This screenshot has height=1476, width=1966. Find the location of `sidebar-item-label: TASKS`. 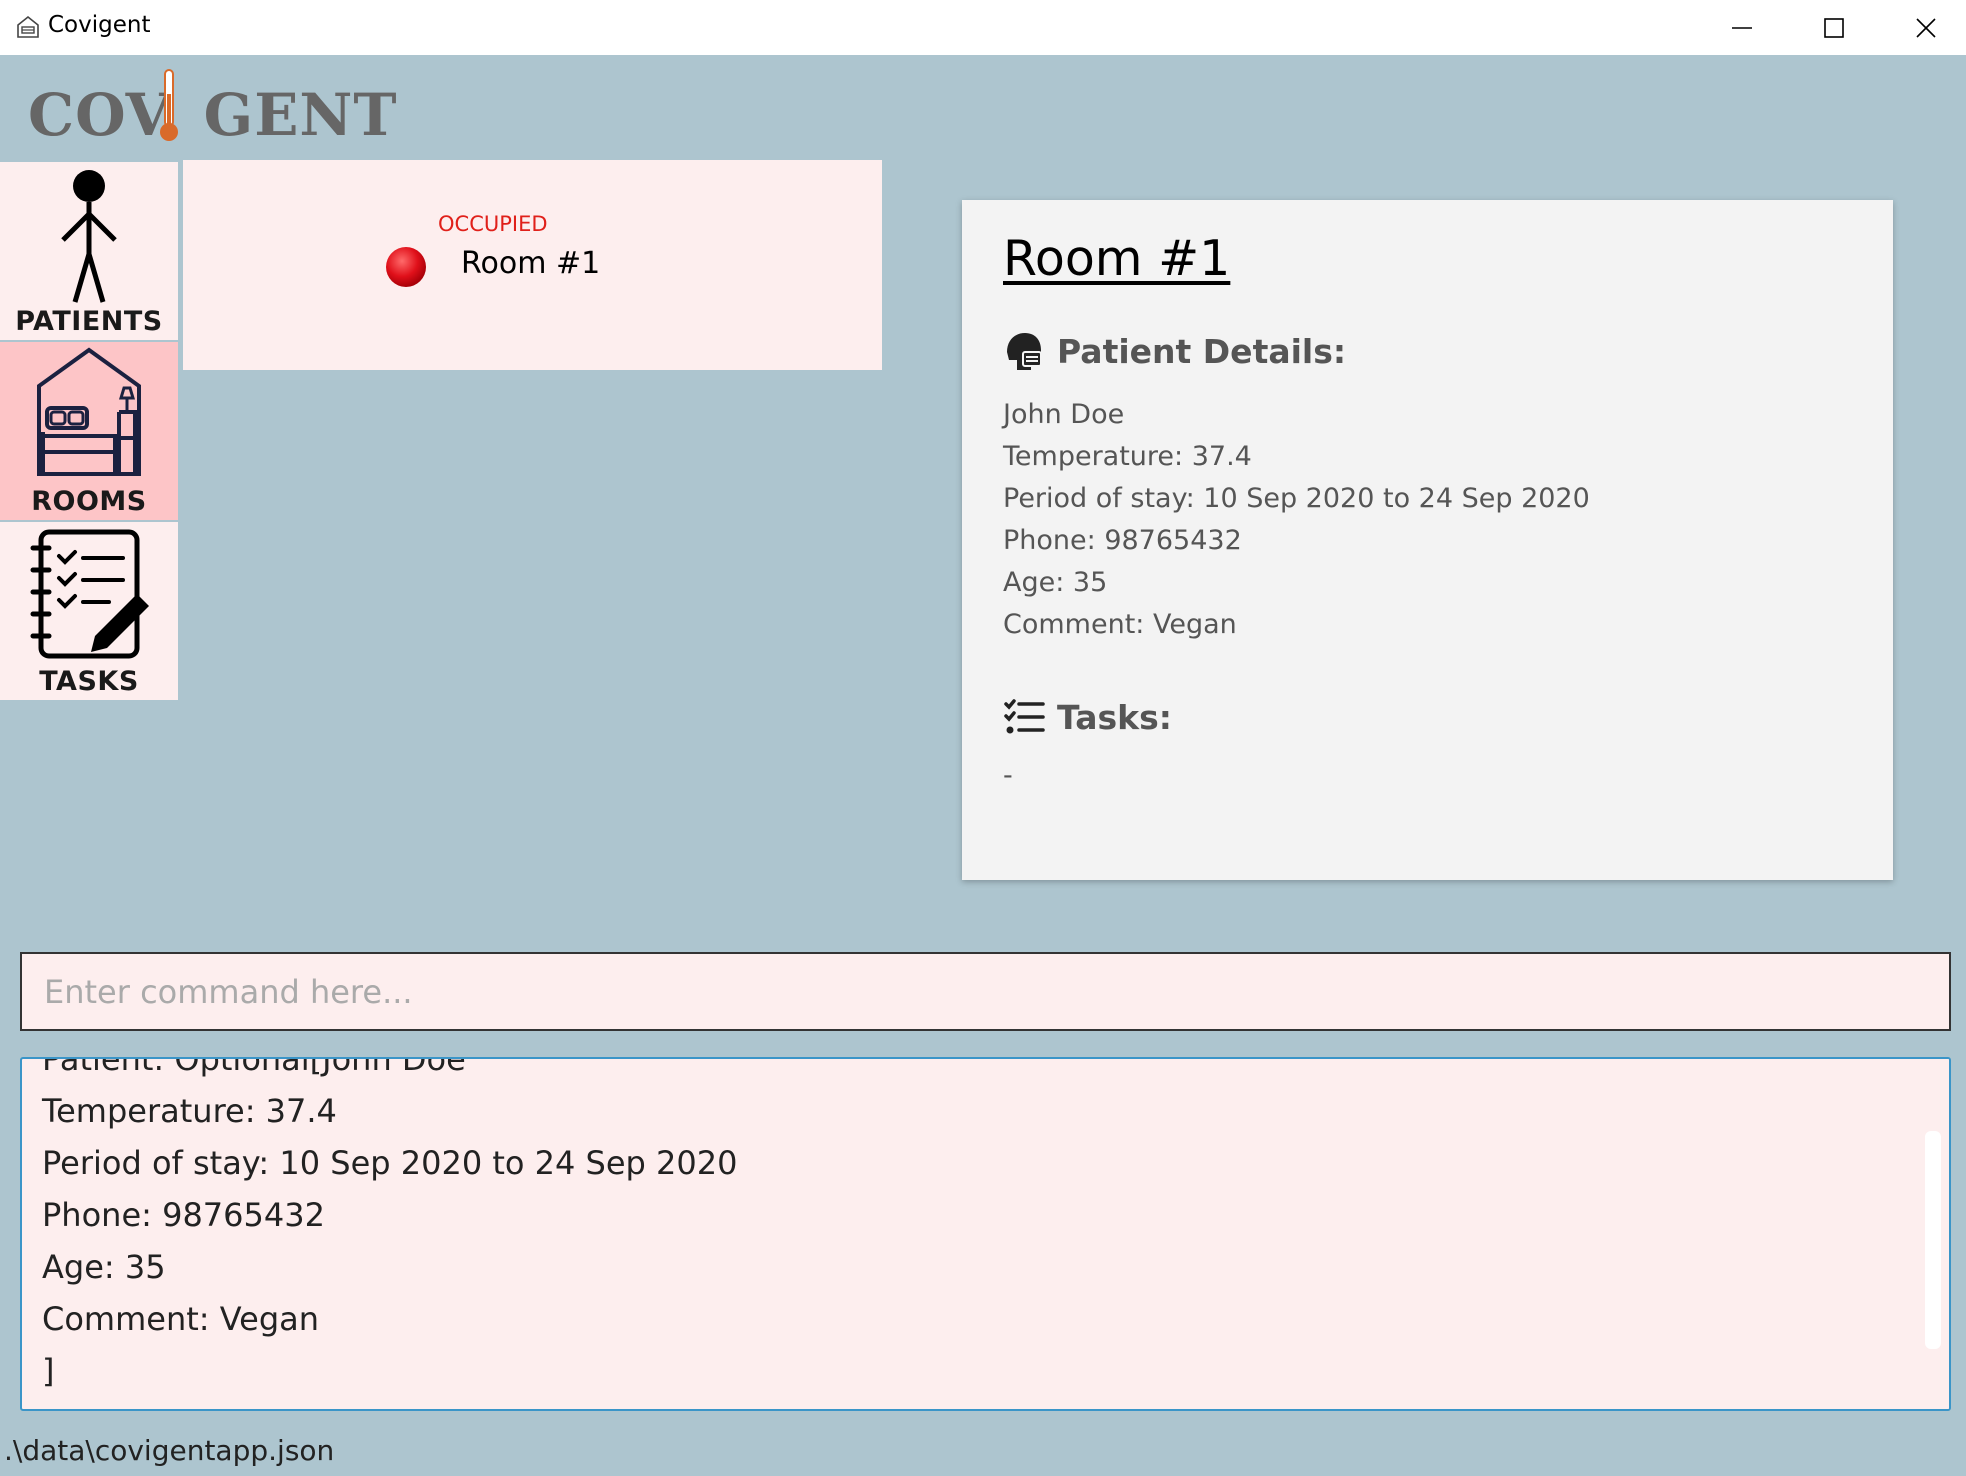

sidebar-item-label: TASKS is located at coordinates (89, 681).